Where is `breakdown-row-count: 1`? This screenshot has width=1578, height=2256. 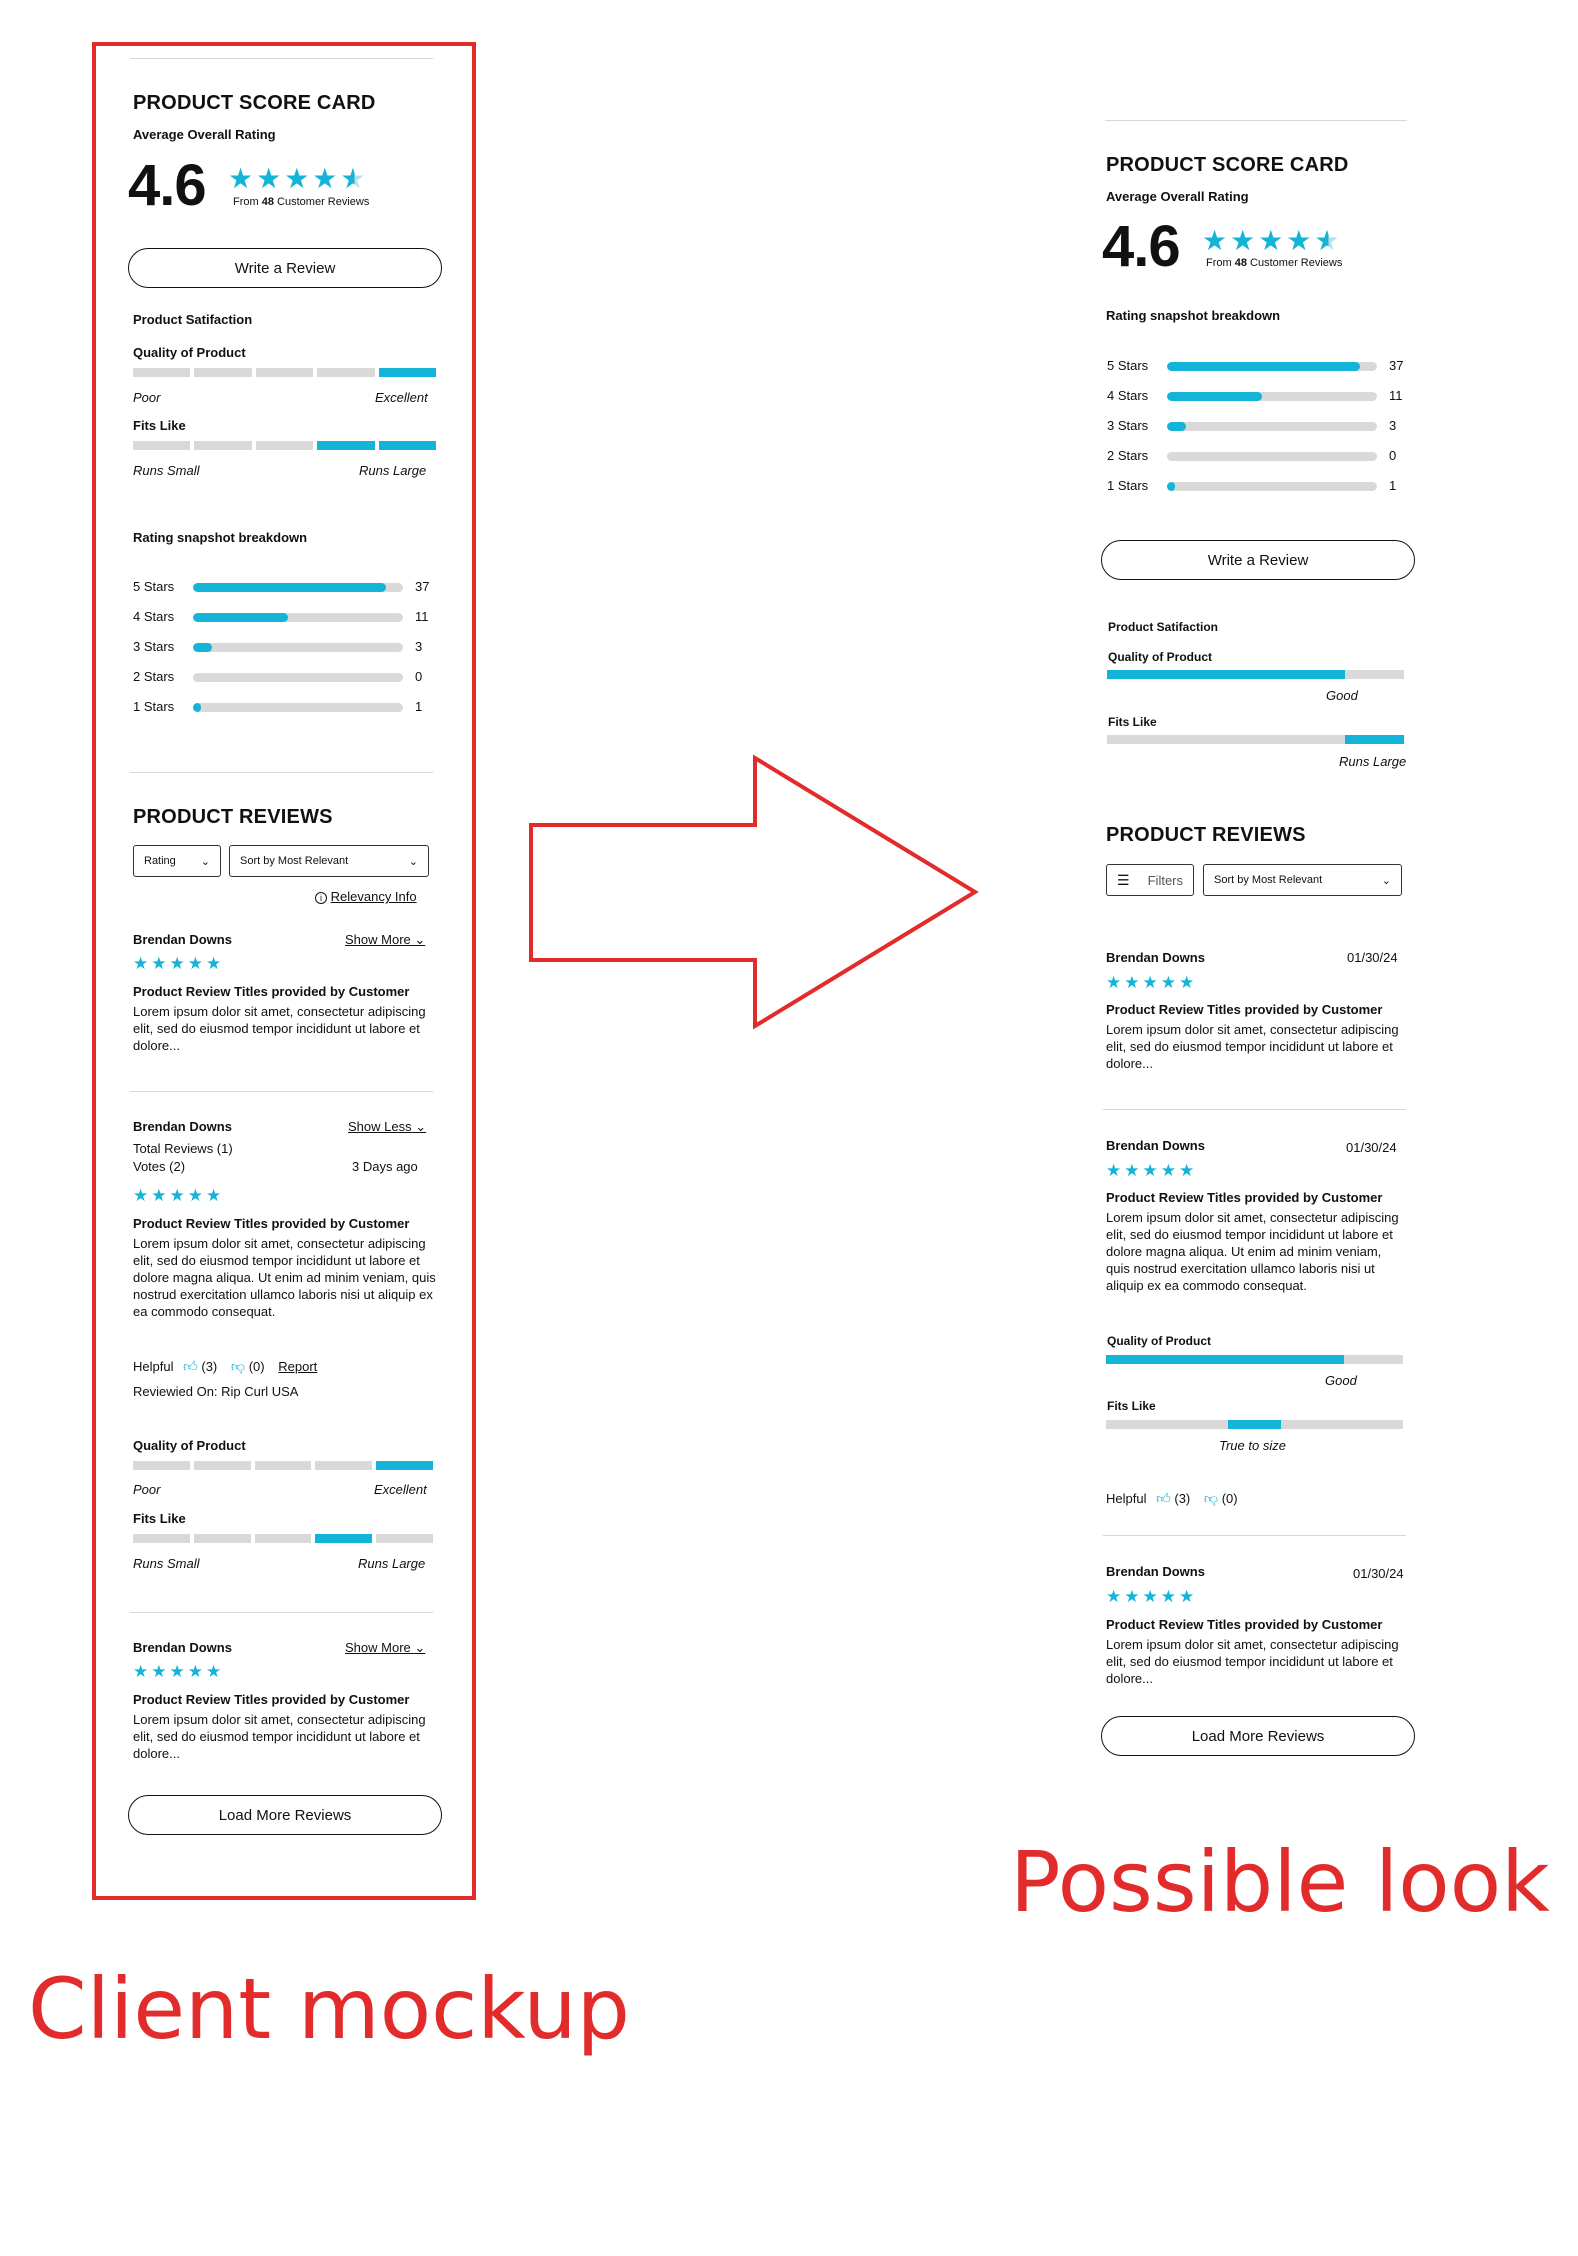 breakdown-row-count: 1 is located at coordinates (419, 706).